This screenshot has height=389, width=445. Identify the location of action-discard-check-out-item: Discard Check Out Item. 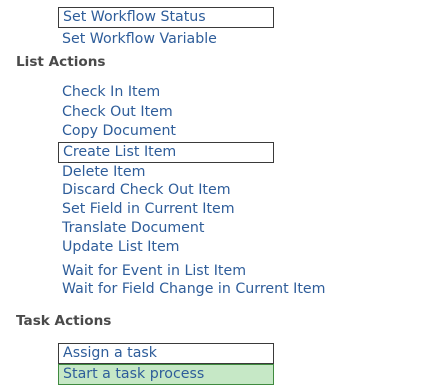
(146, 190).